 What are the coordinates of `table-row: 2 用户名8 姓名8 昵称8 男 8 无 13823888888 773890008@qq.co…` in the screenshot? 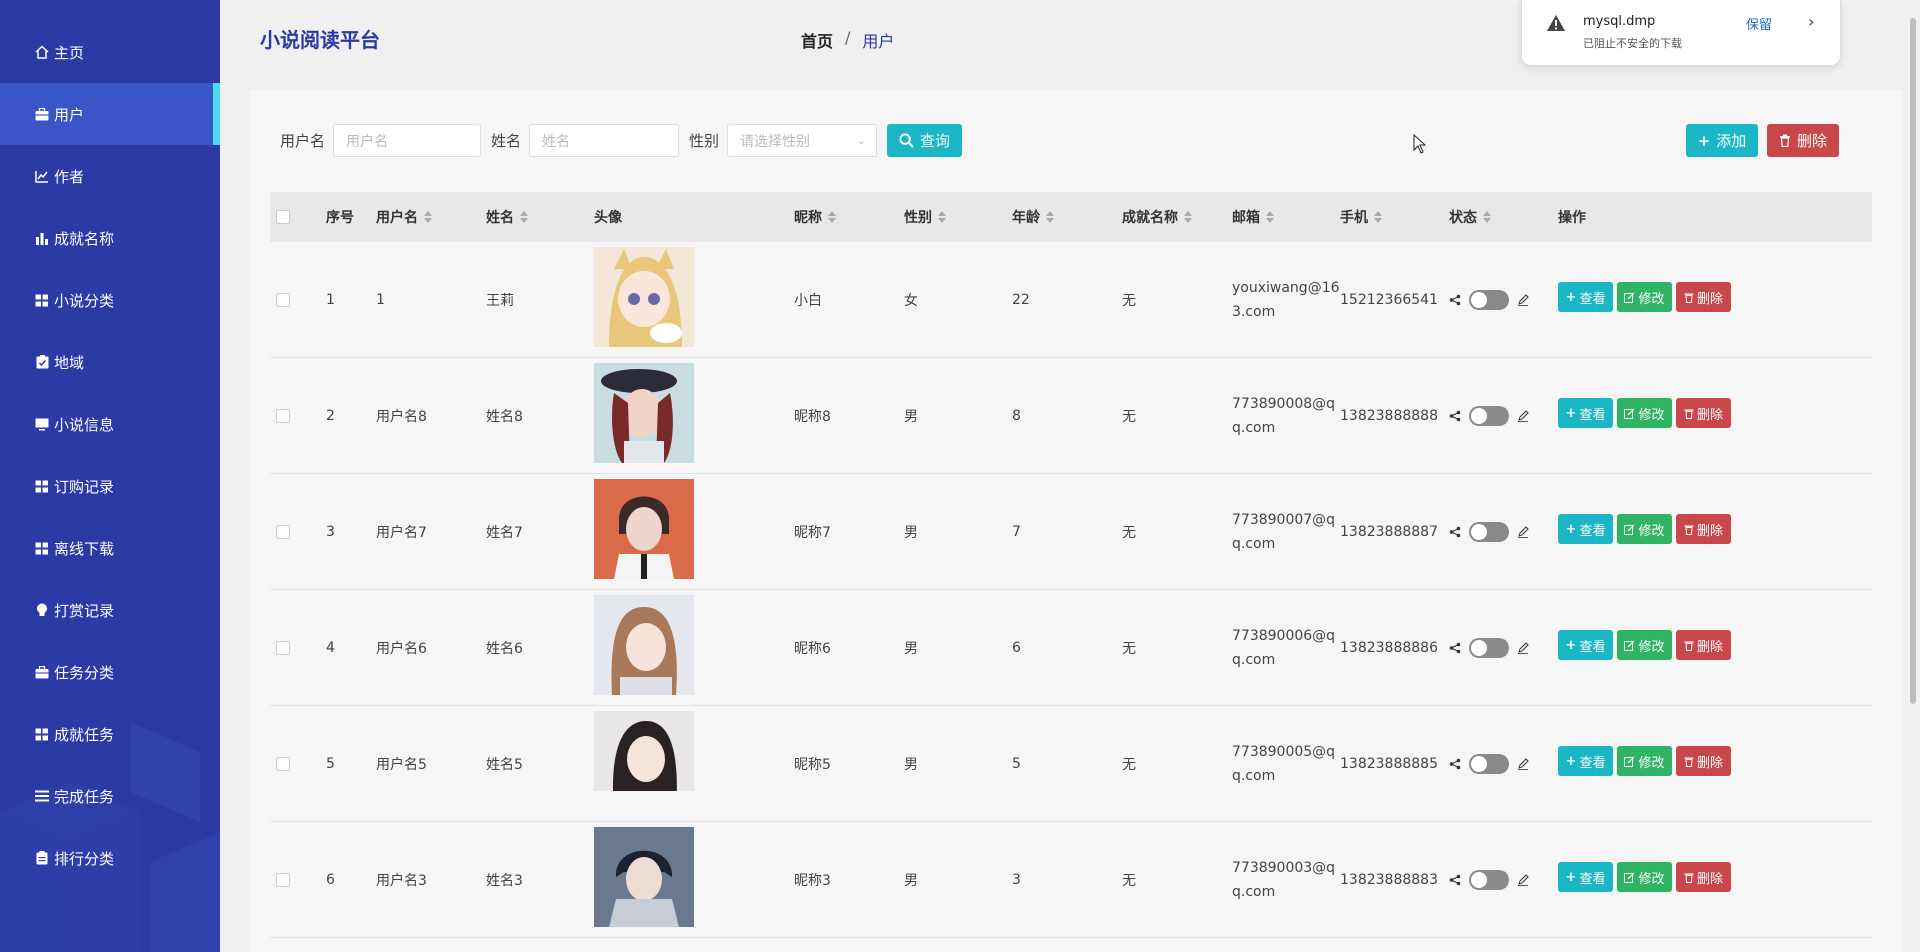 It's located at (1071, 416).